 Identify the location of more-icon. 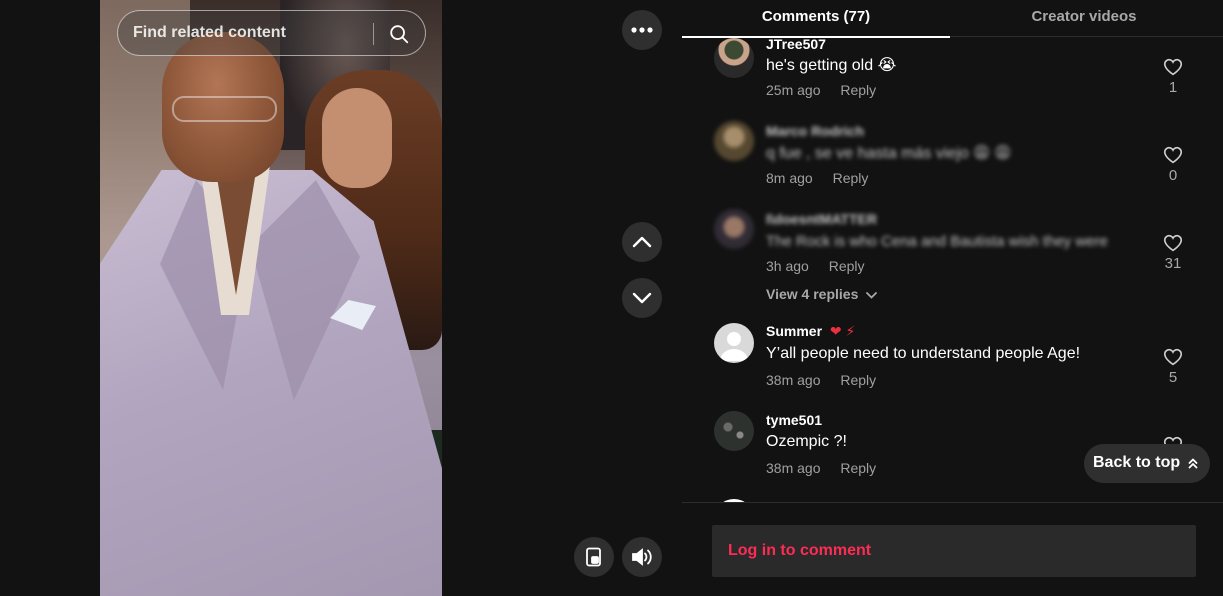
(642, 30).